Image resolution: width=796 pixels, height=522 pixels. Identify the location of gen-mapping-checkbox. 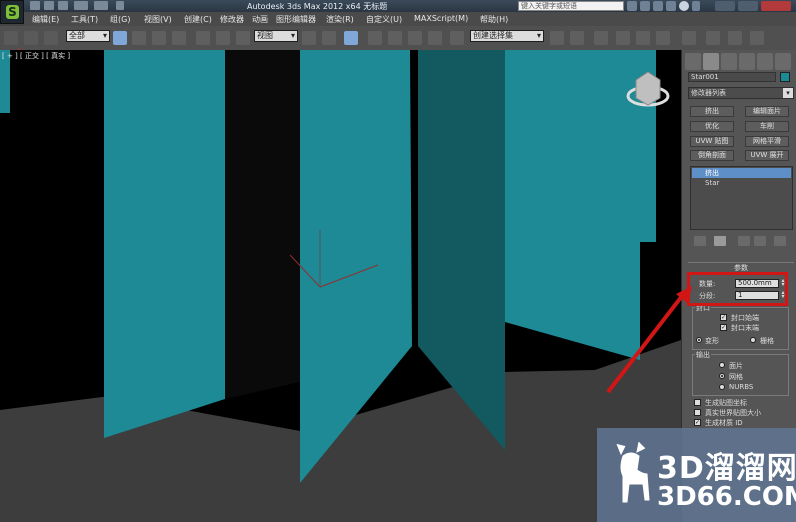
(697, 402).